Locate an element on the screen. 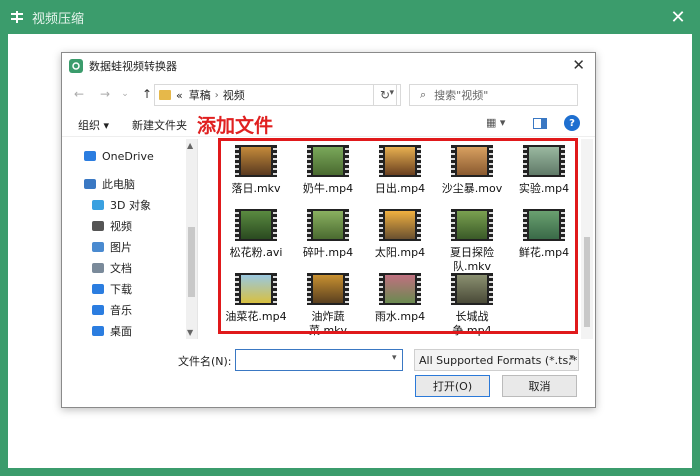 The image size is (700, 476). sidebar-item-label: OneDrive is located at coordinates (128, 156).